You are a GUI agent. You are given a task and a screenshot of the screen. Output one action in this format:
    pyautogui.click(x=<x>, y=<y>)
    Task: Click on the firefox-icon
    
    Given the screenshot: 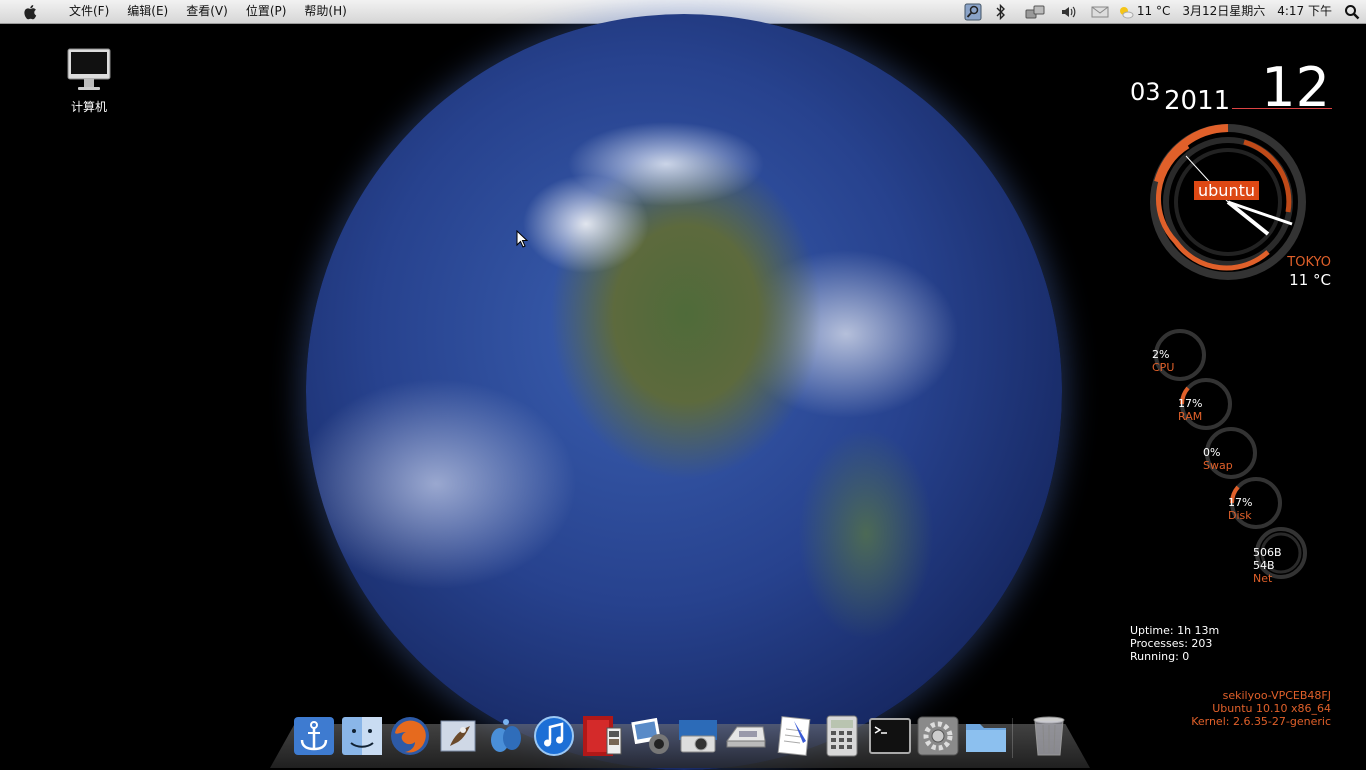 What is the action you would take?
    pyautogui.click(x=410, y=736)
    